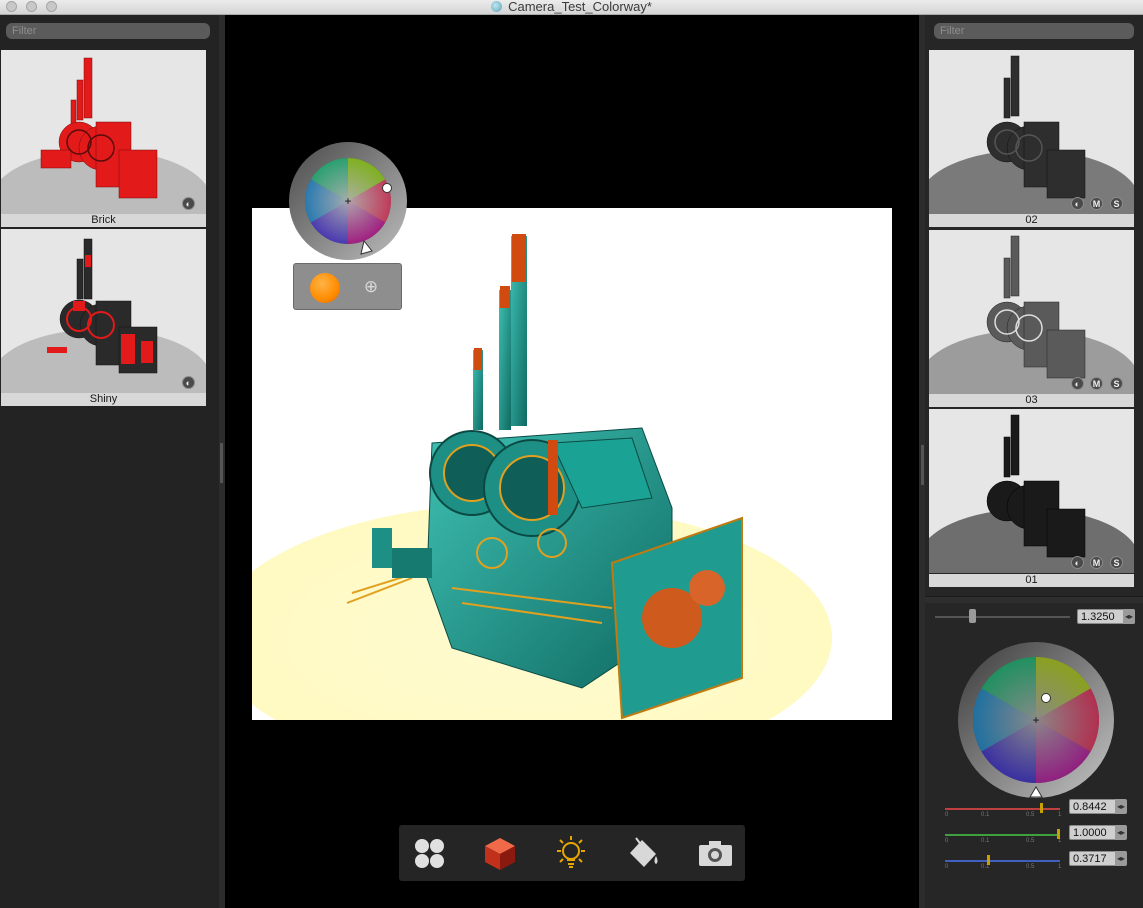 The width and height of the screenshot is (1143, 908). What do you see at coordinates (347, 286) in the screenshot?
I see `swatch-box: ⊕` at bounding box center [347, 286].